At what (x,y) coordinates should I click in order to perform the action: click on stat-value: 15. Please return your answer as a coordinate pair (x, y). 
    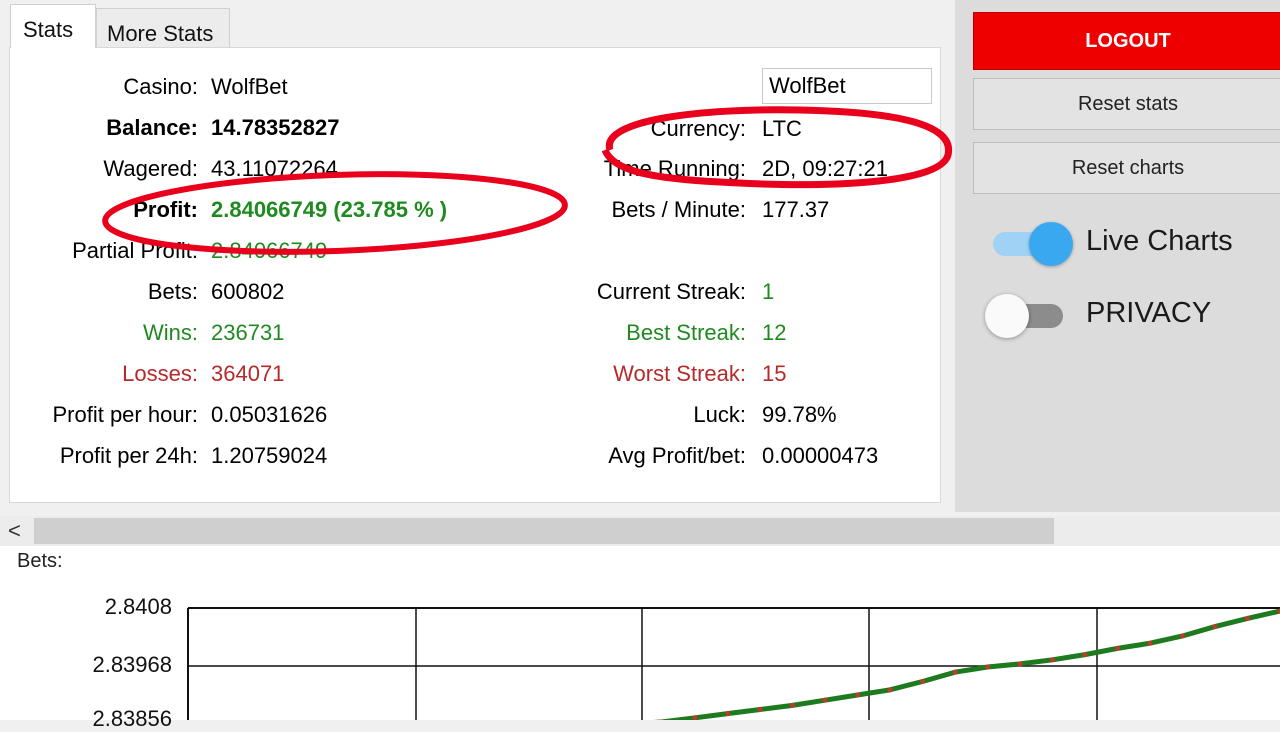
    Looking at the image, I should click on (774, 374).